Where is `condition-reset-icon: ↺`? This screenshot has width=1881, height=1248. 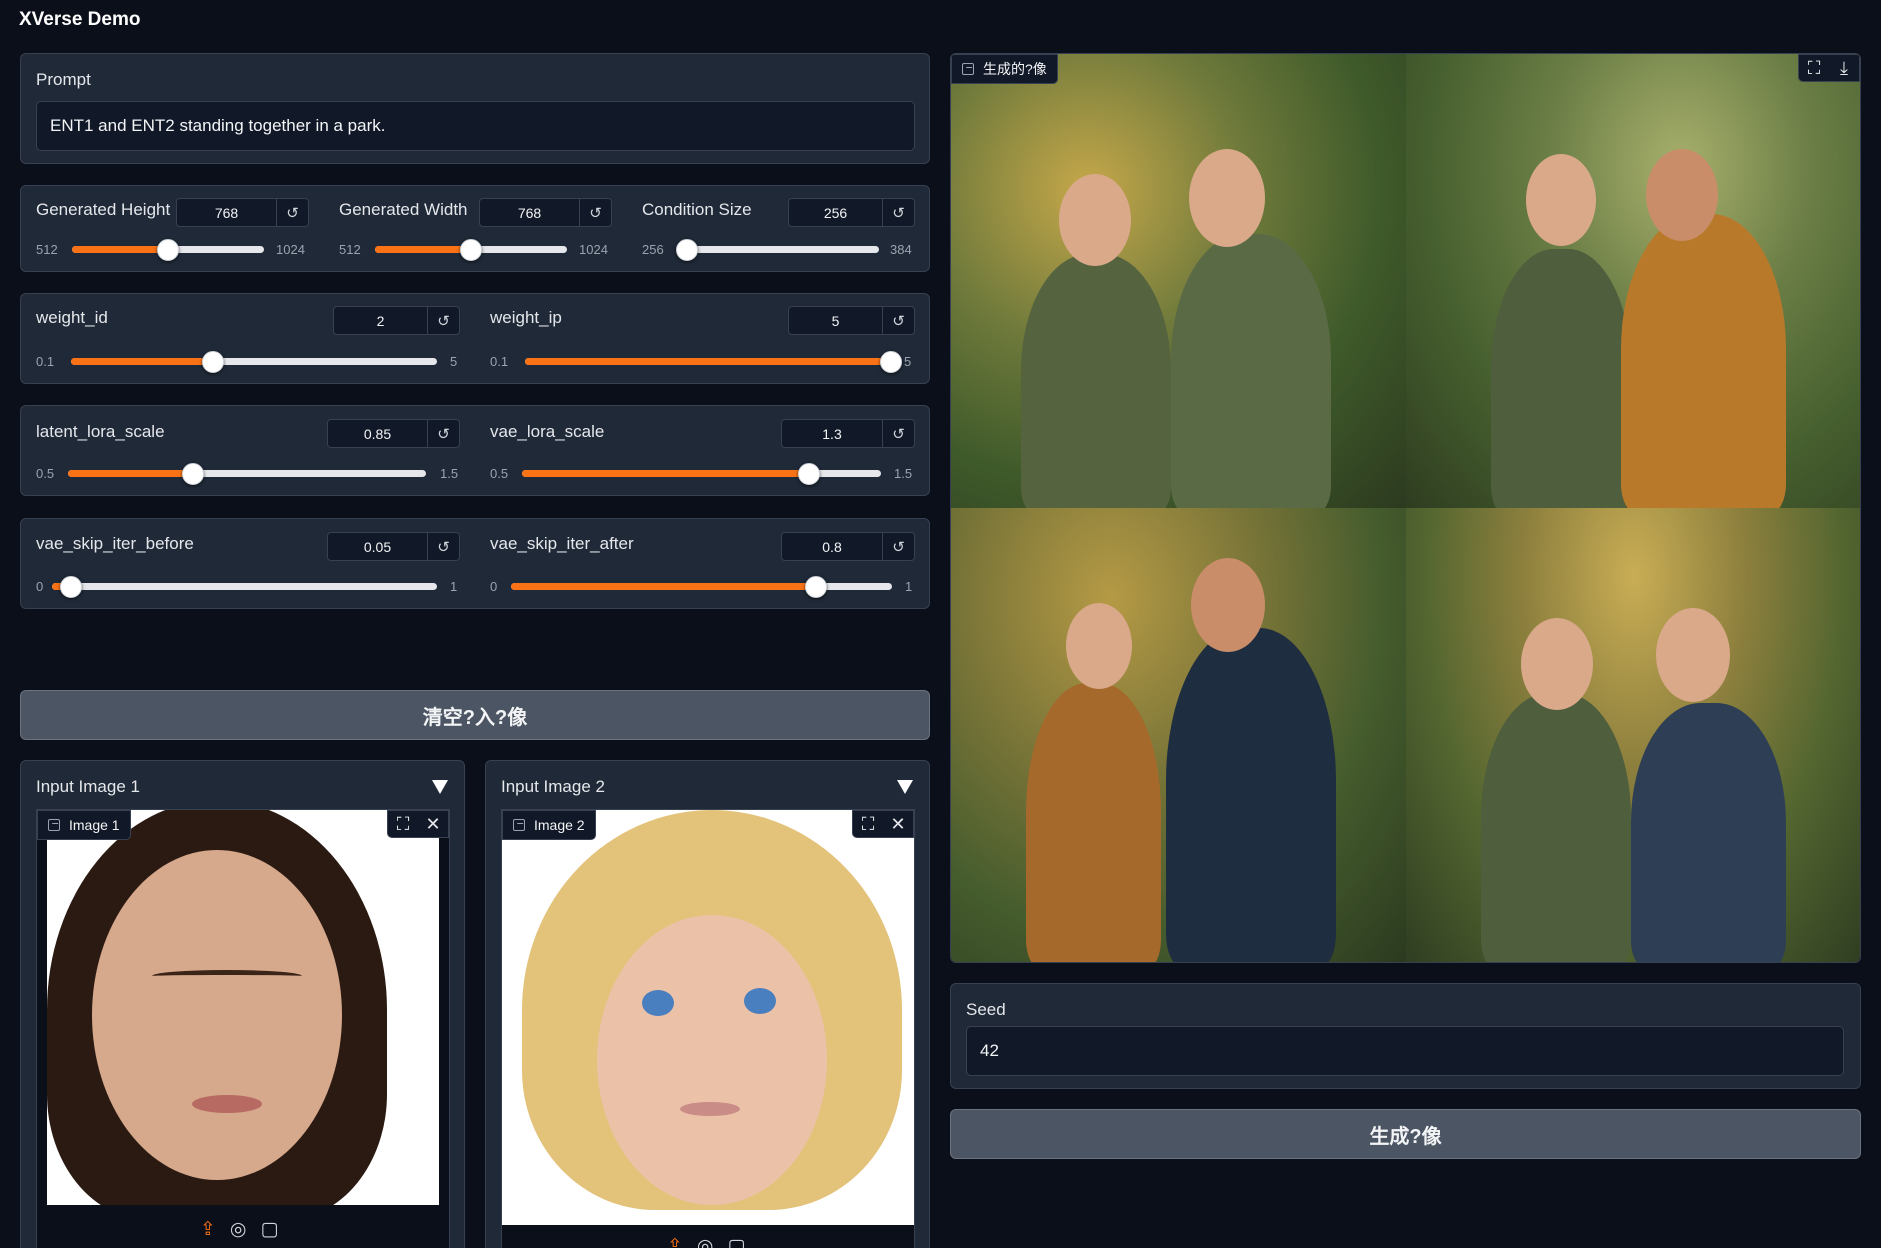
condition-reset-icon: ↺ is located at coordinates (898, 212).